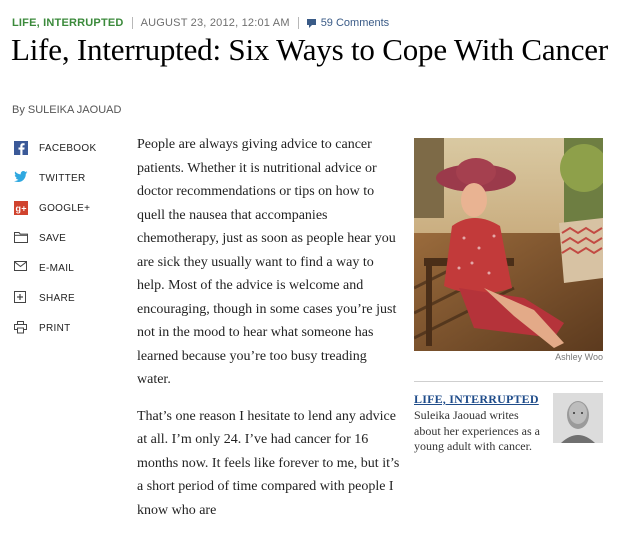  I want to click on share-label: SAVE, so click(53, 238).